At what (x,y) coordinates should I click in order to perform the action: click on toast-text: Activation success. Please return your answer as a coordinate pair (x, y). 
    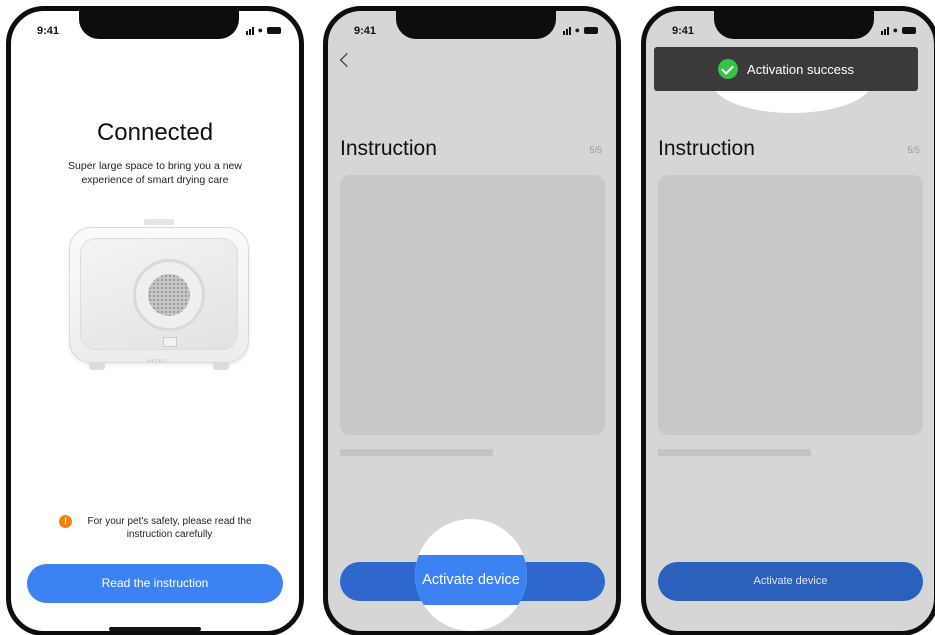
    Looking at the image, I should click on (800, 69).